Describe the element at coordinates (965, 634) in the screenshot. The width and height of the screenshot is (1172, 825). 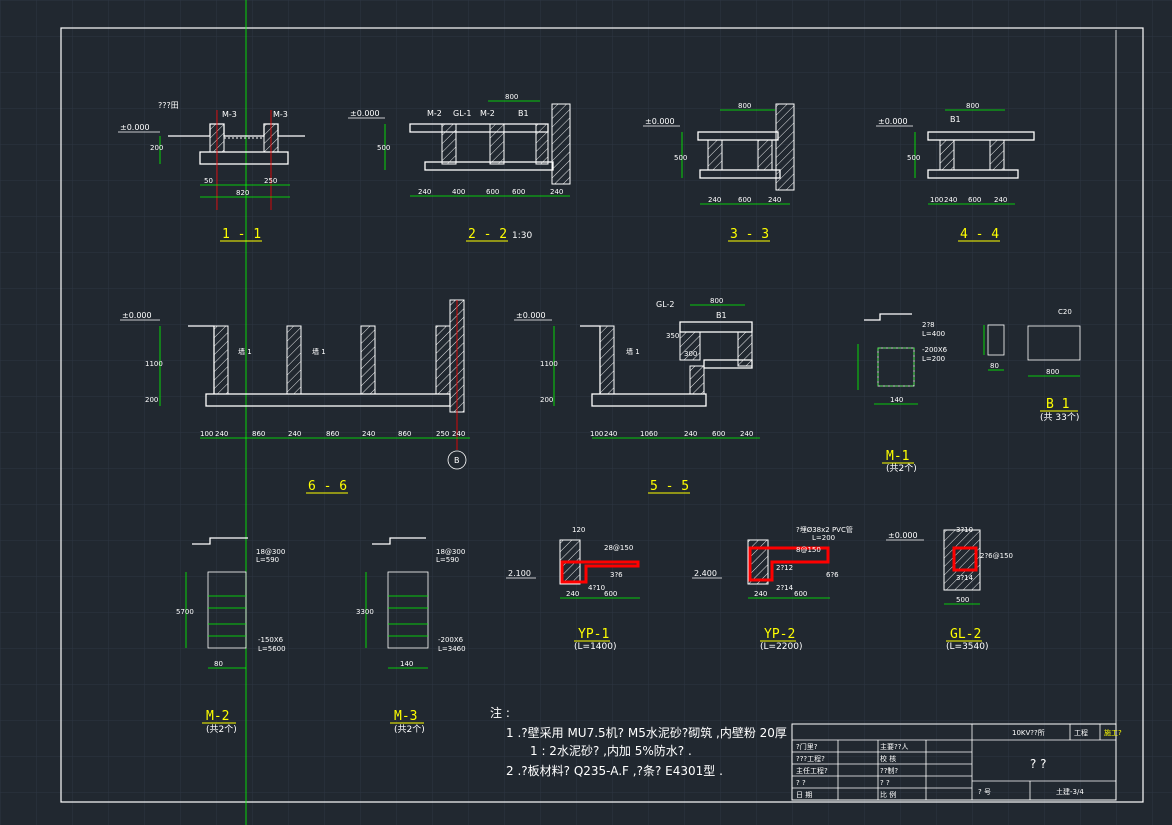
I see `title-gl-2: GL-2` at that location.